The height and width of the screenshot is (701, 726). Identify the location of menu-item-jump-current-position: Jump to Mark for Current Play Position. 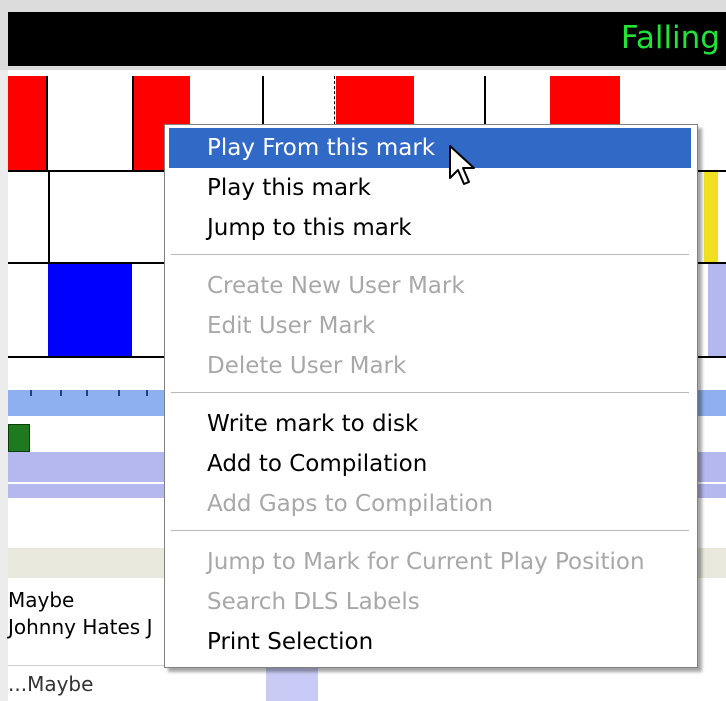
(430, 562).